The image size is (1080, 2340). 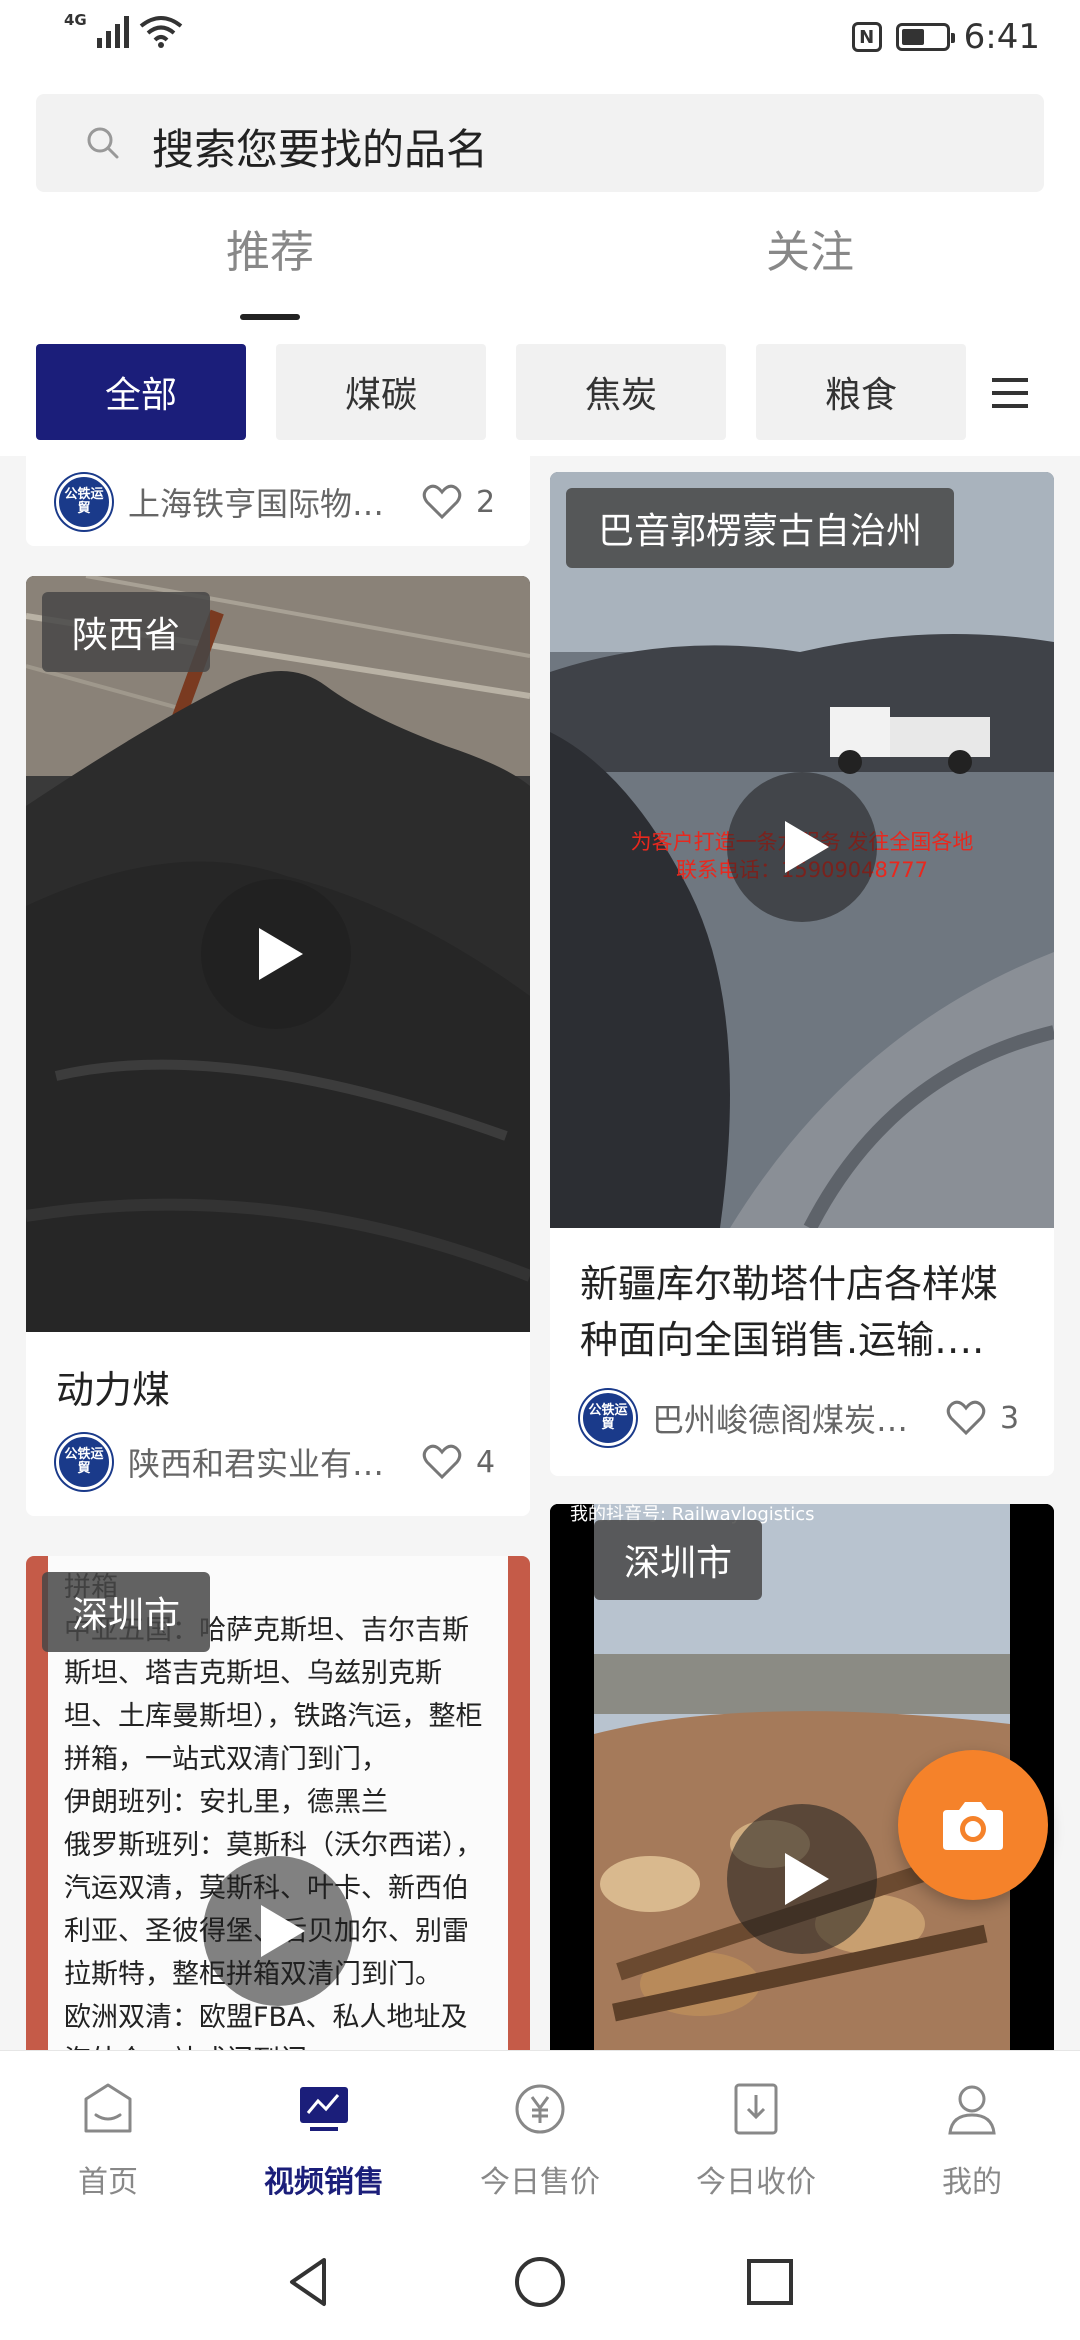 What do you see at coordinates (324, 2182) in the screenshot?
I see `nav-label: 视频销售` at bounding box center [324, 2182].